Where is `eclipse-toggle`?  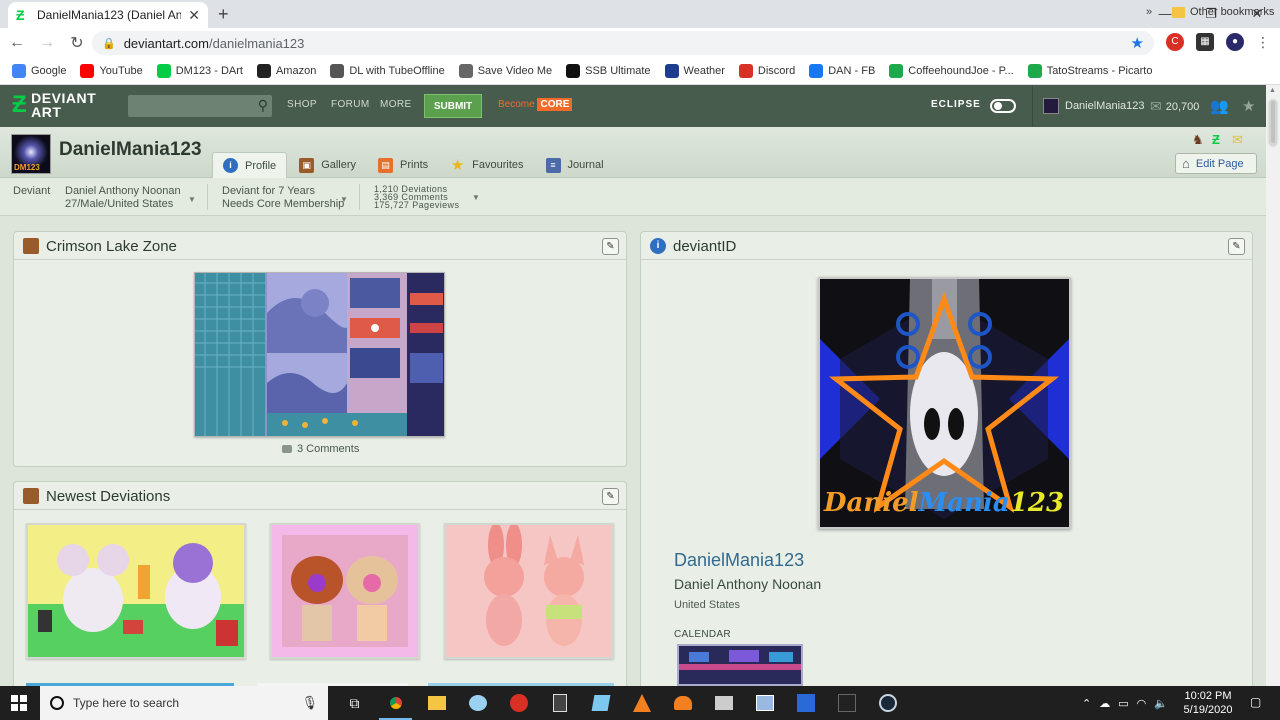
eclipse-toggle is located at coordinates (1003, 106).